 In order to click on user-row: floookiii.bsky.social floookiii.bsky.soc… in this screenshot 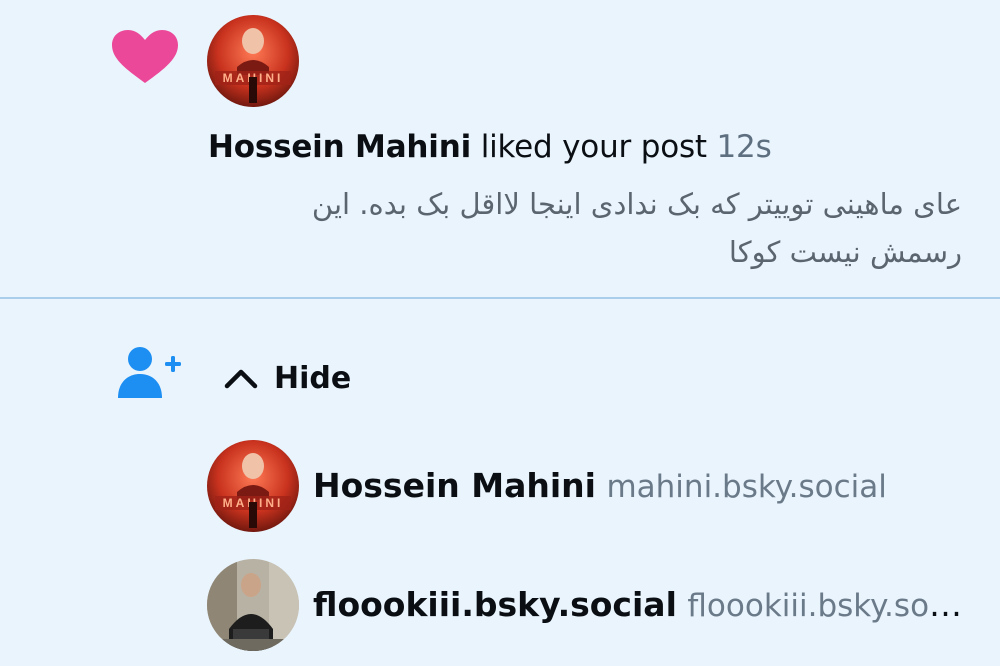, I will do `click(597, 605)`.